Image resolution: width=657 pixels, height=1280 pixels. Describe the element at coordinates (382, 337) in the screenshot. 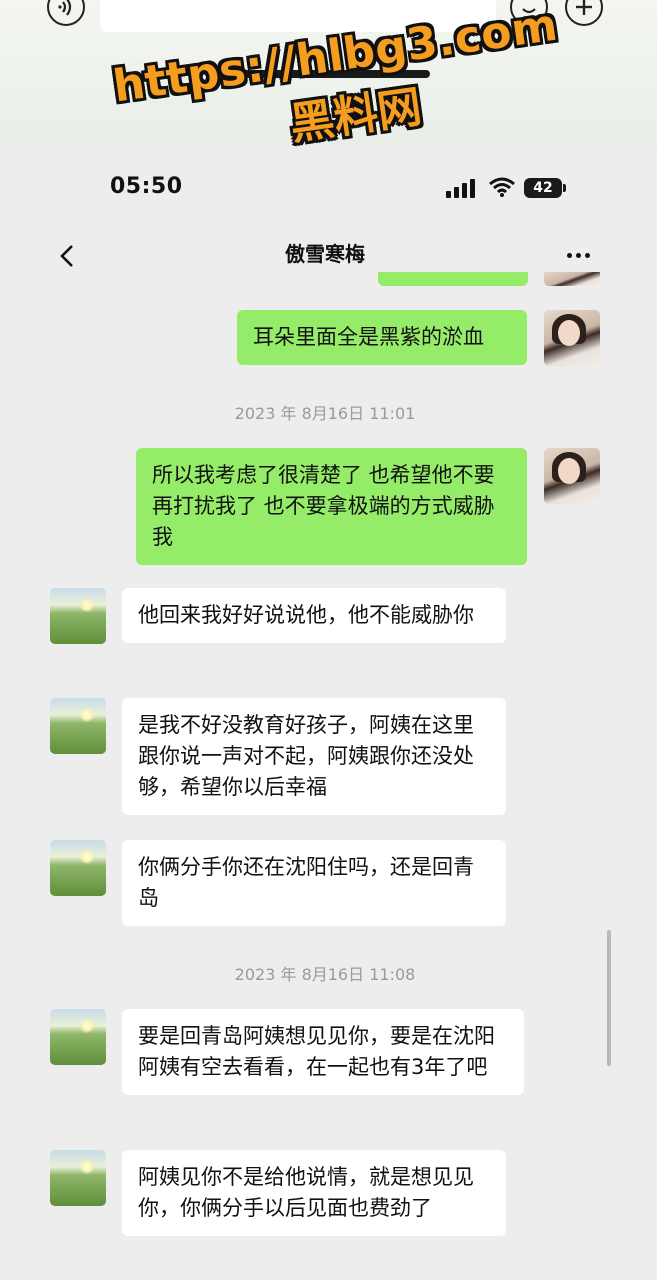

I see `my-message-bubble: 耳朵里面全是黑紫的淤血` at that location.